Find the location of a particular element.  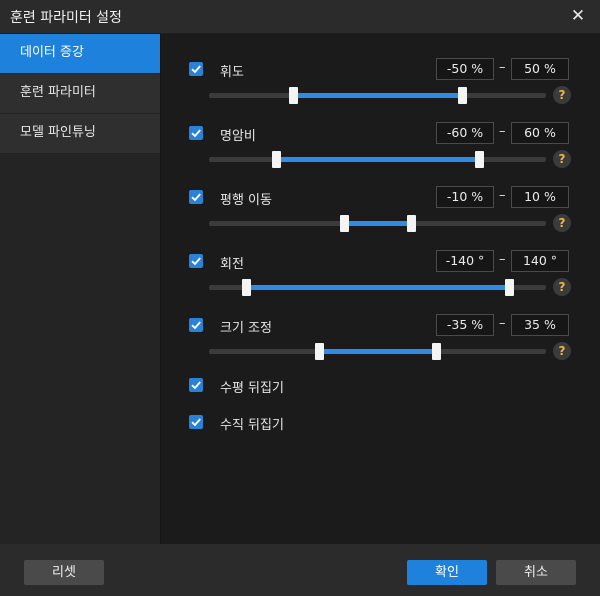

cancel-button: 취소 is located at coordinates (536, 572).